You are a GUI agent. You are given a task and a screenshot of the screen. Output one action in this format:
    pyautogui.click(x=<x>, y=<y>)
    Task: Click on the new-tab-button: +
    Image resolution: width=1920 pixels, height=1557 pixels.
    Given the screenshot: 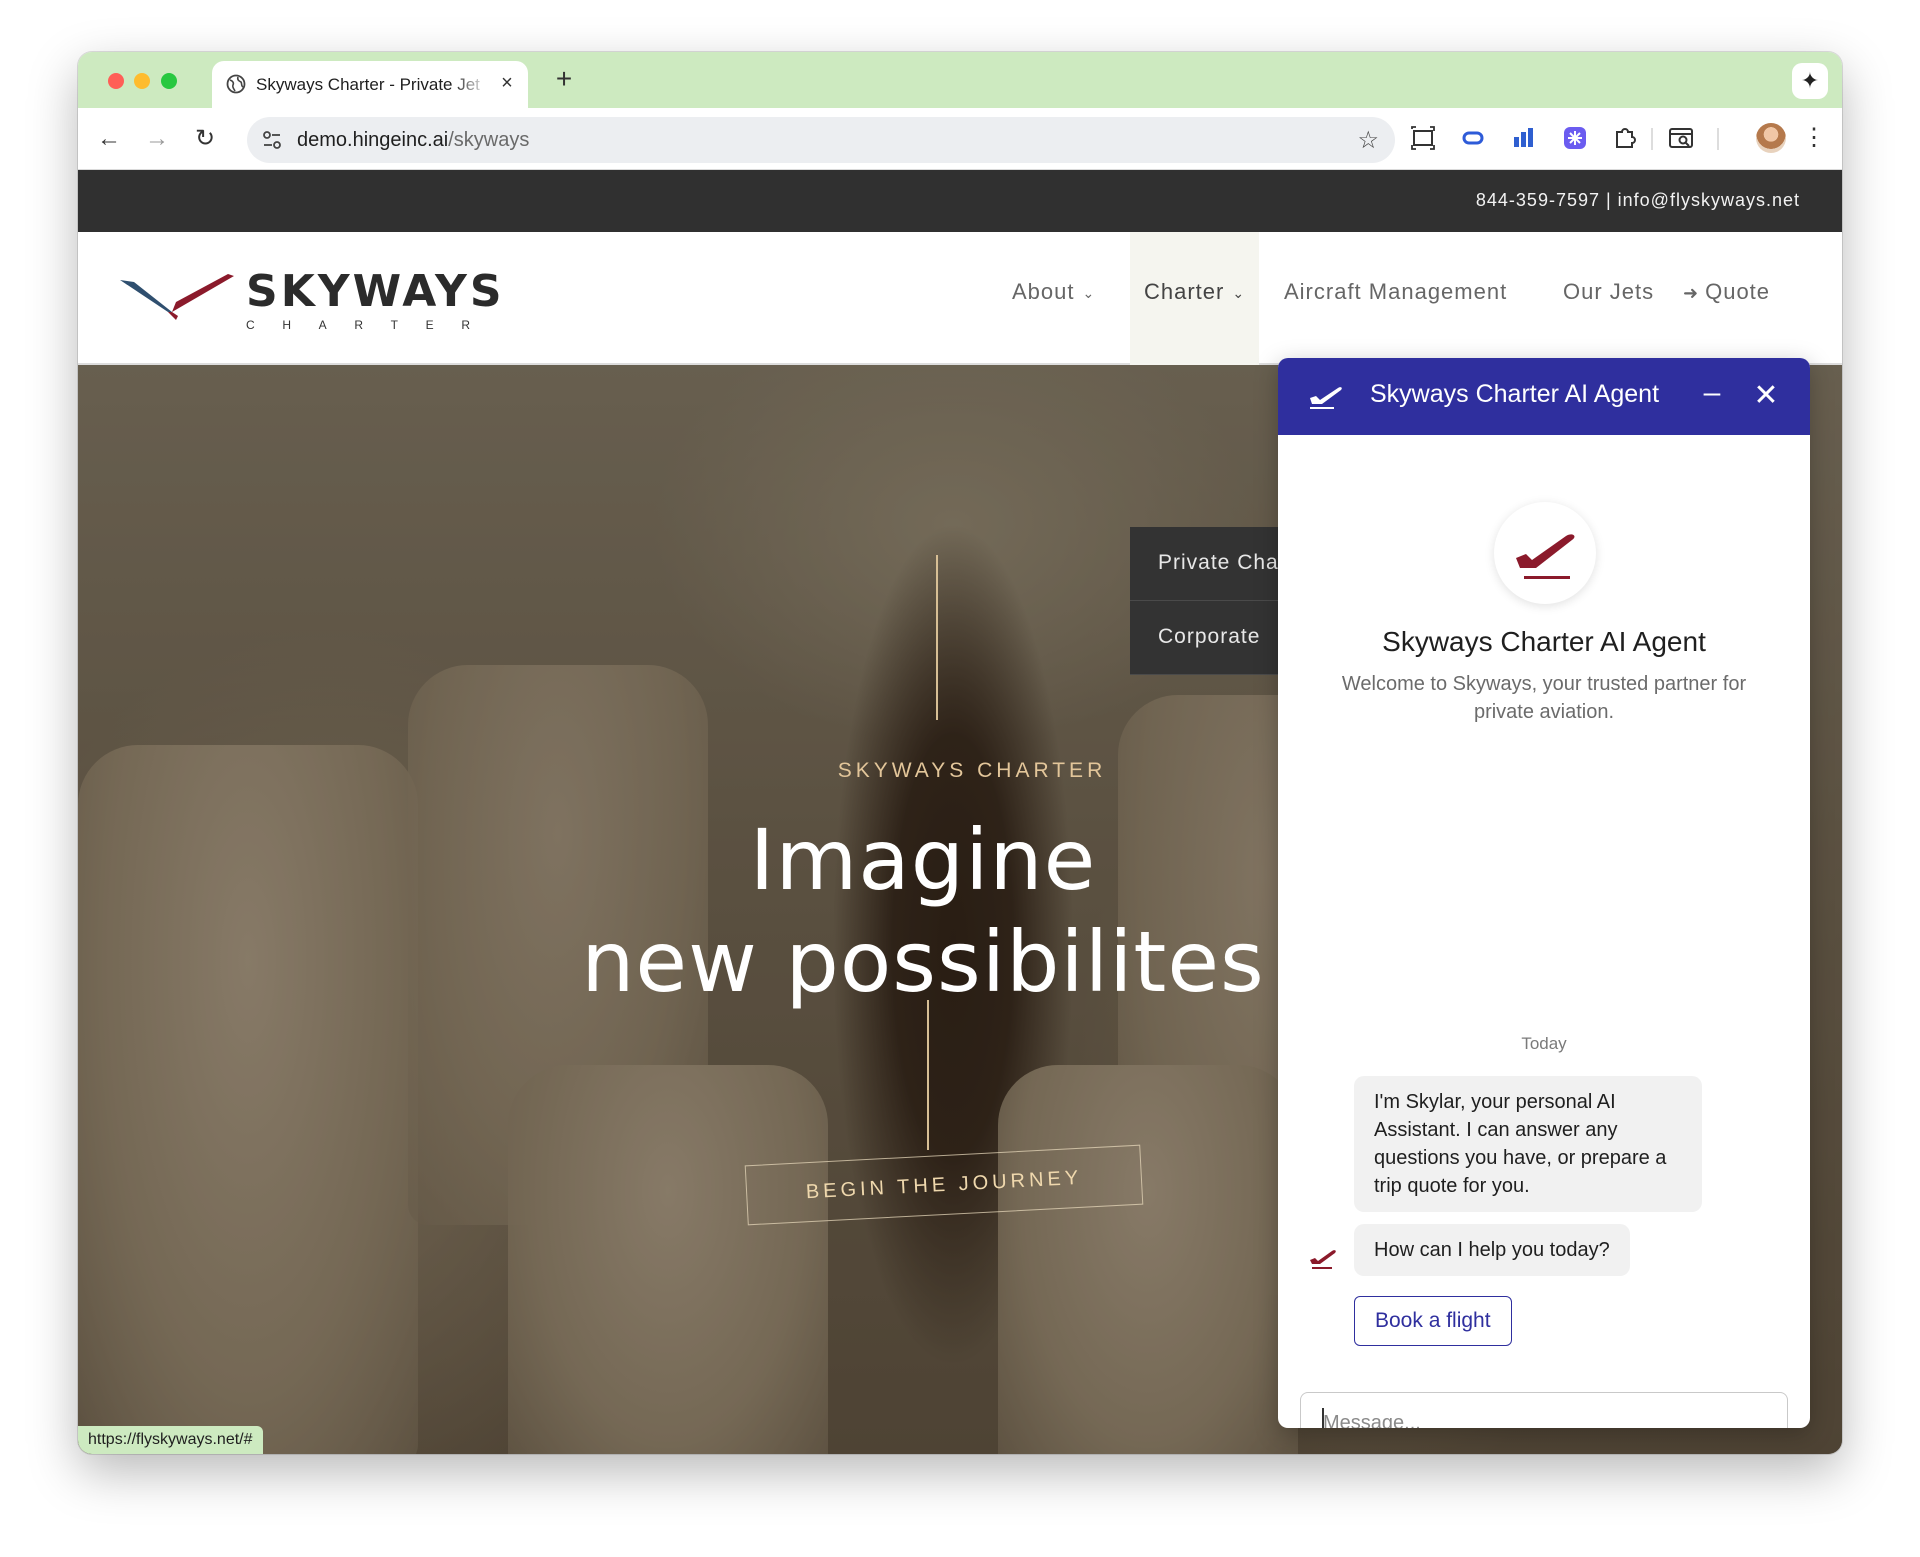 What is the action you would take?
    pyautogui.click(x=564, y=80)
    